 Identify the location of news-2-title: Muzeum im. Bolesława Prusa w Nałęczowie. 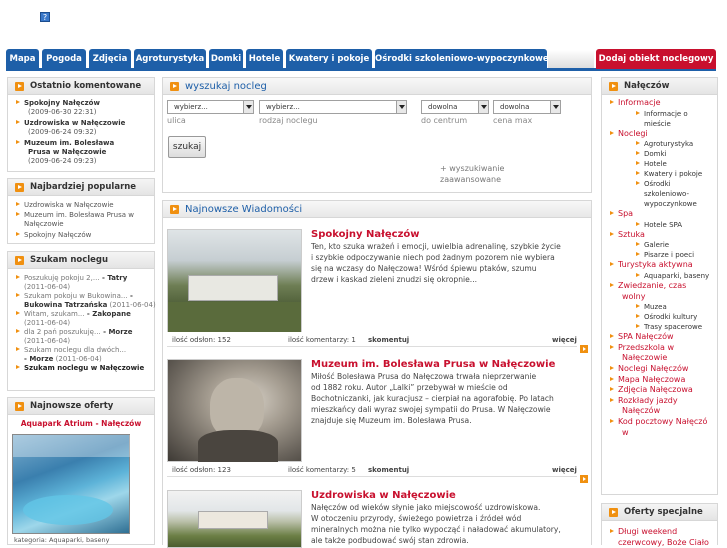
(433, 364).